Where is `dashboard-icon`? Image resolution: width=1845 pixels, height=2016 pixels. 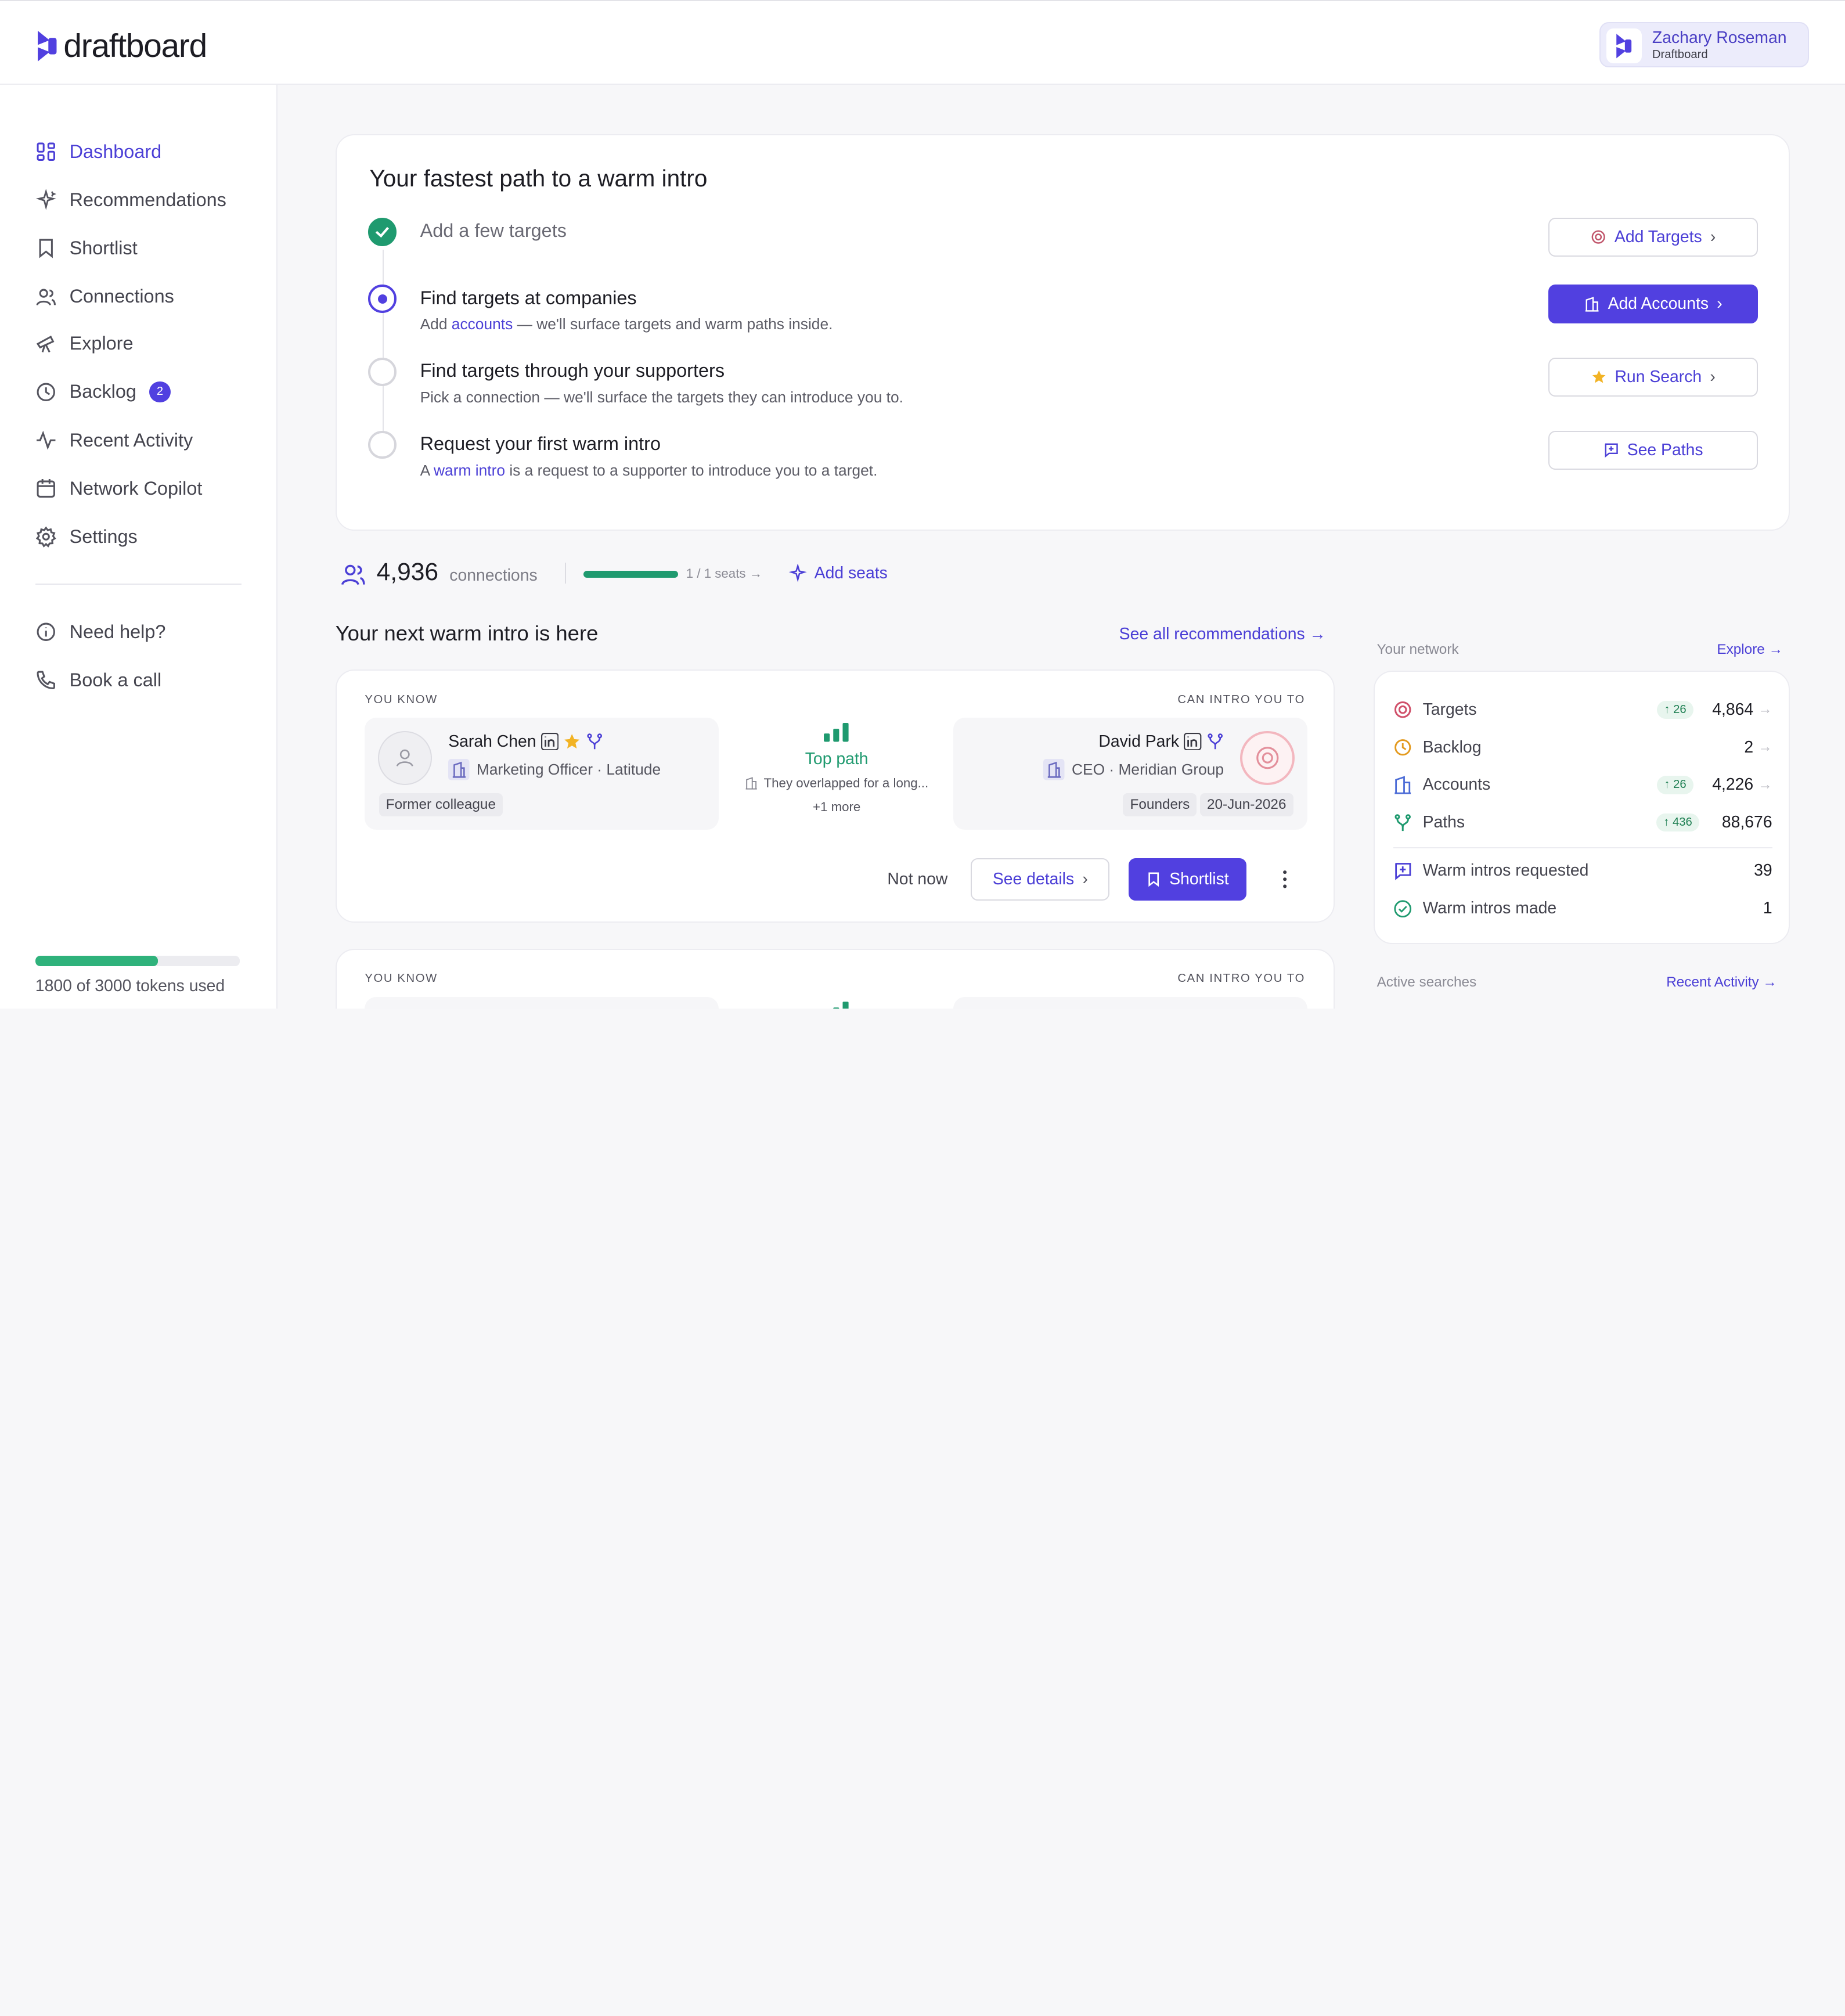 dashboard-icon is located at coordinates (46, 152).